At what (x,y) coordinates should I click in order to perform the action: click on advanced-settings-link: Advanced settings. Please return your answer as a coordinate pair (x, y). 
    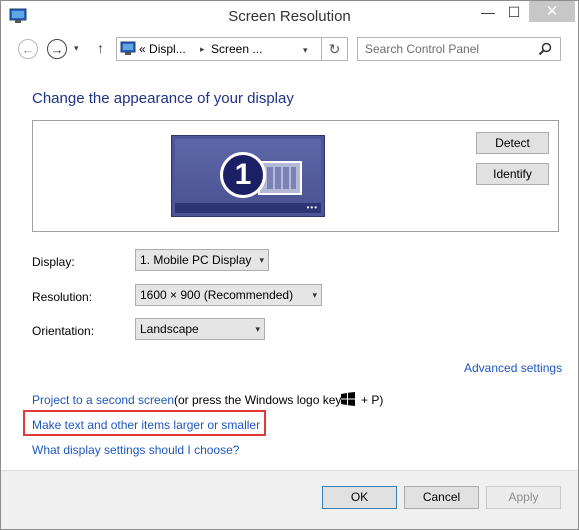
    Looking at the image, I should click on (513, 368).